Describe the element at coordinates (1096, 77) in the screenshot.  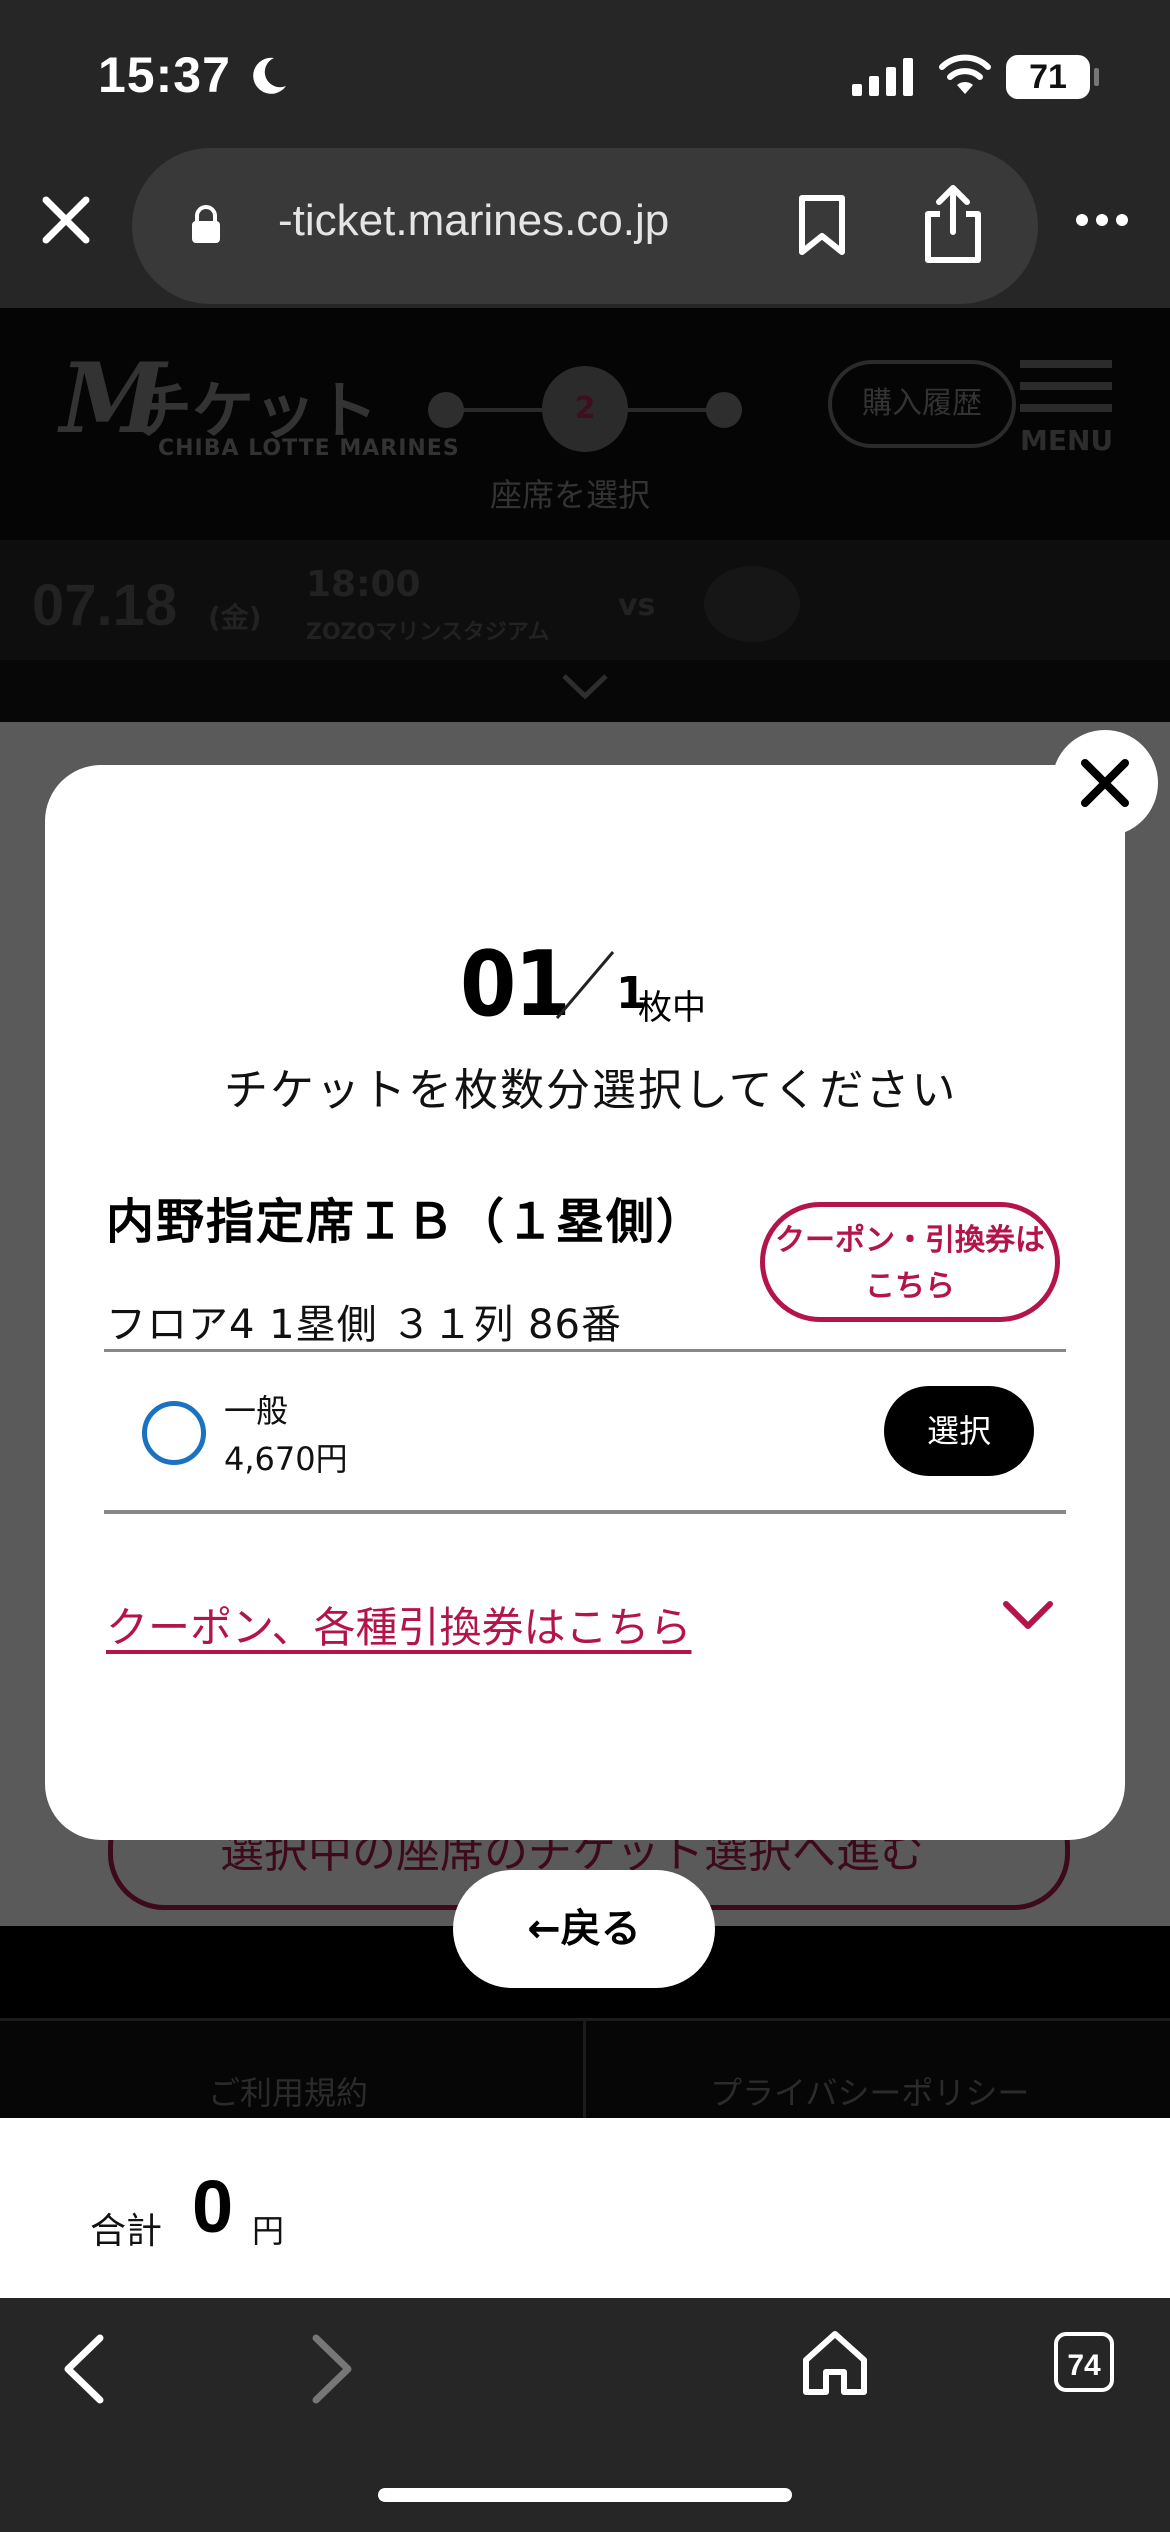
I see `battery-nub` at that location.